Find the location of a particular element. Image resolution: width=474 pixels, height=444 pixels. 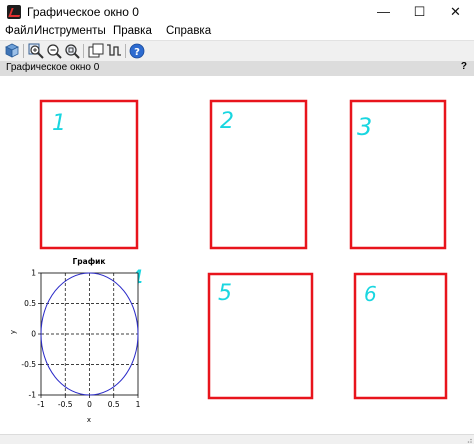

box-1-number: 1 is located at coordinates (59, 123).